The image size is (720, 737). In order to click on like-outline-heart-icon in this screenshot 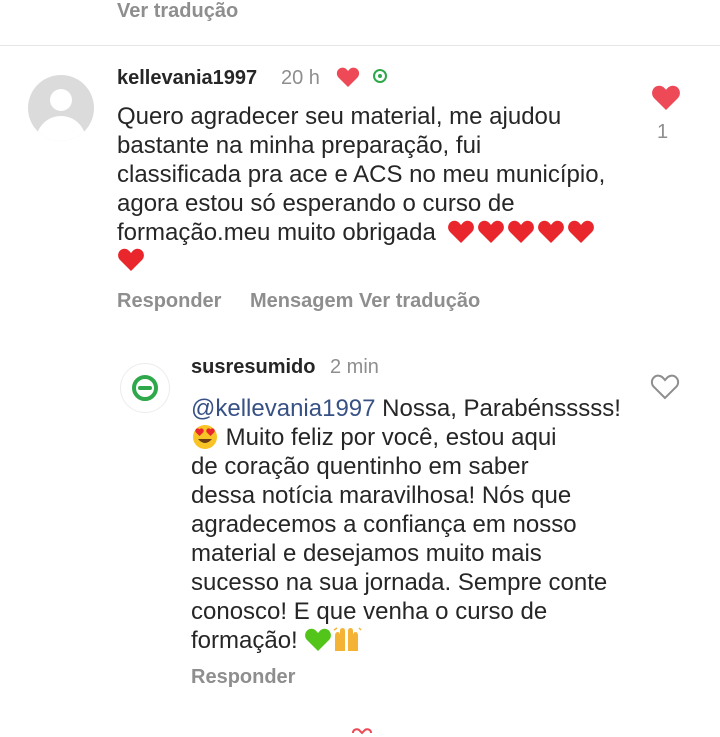, I will do `click(665, 386)`.